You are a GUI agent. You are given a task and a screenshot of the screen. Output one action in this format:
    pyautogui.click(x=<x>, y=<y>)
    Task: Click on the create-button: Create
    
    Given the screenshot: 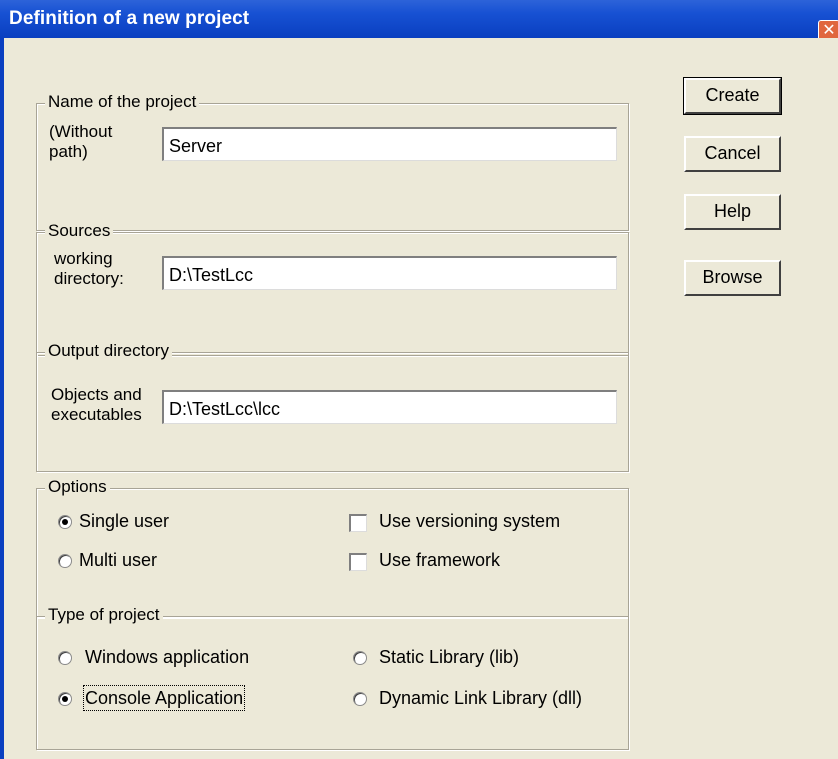 What is the action you would take?
    pyautogui.click(x=732, y=96)
    